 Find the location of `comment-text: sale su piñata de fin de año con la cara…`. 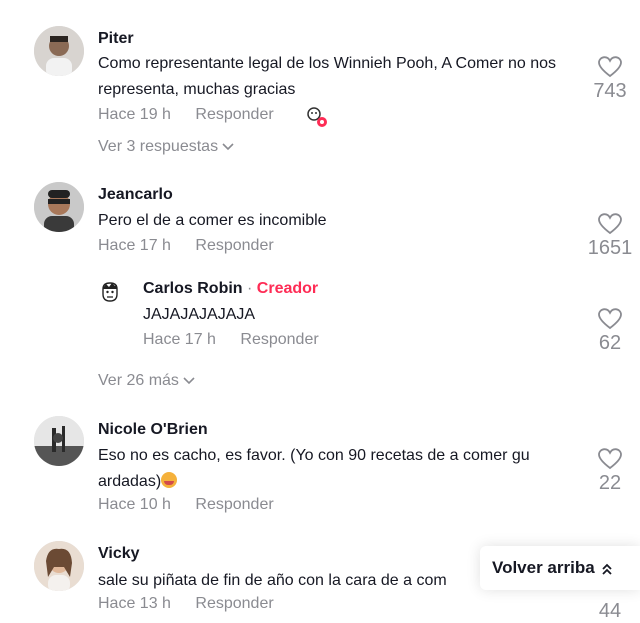

comment-text: sale su piñata de fin de año con la cara… is located at coordinates (272, 580).